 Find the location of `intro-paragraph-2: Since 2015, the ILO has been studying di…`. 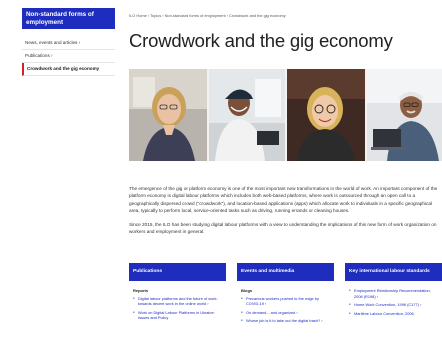

intro-paragraph-2: Since 2015, the ILO has been studying di… is located at coordinates (283, 228).